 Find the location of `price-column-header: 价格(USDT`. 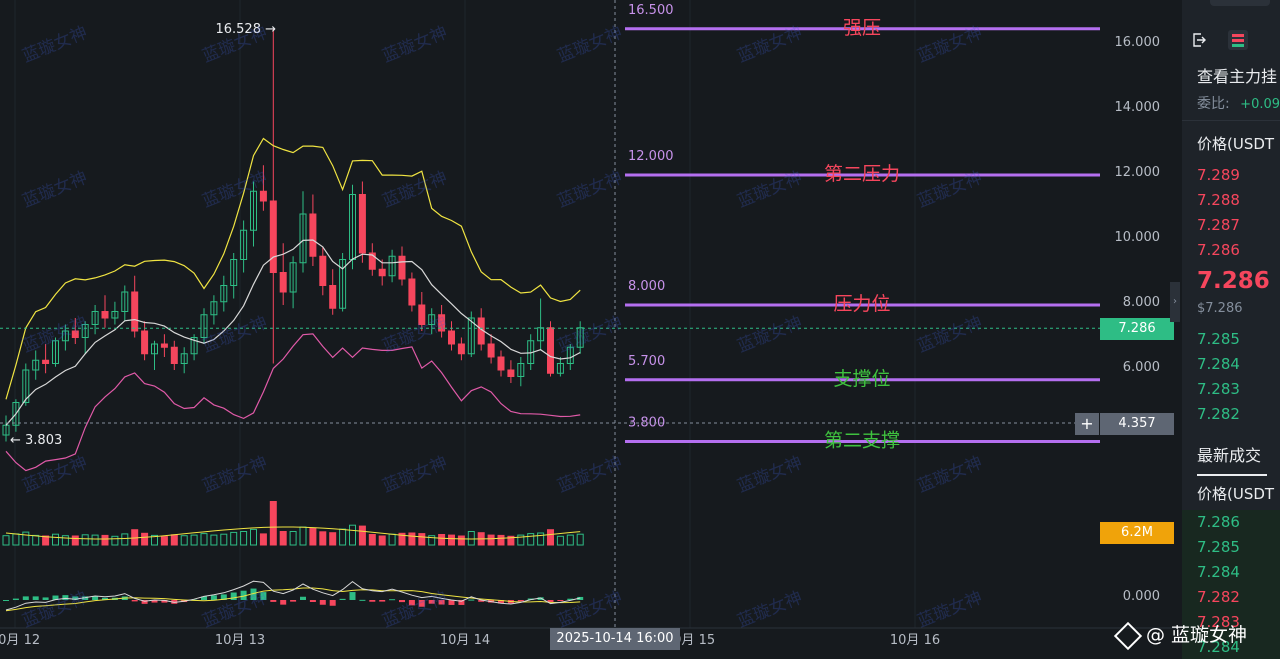

price-column-header: 价格(USDT is located at coordinates (1236, 144).